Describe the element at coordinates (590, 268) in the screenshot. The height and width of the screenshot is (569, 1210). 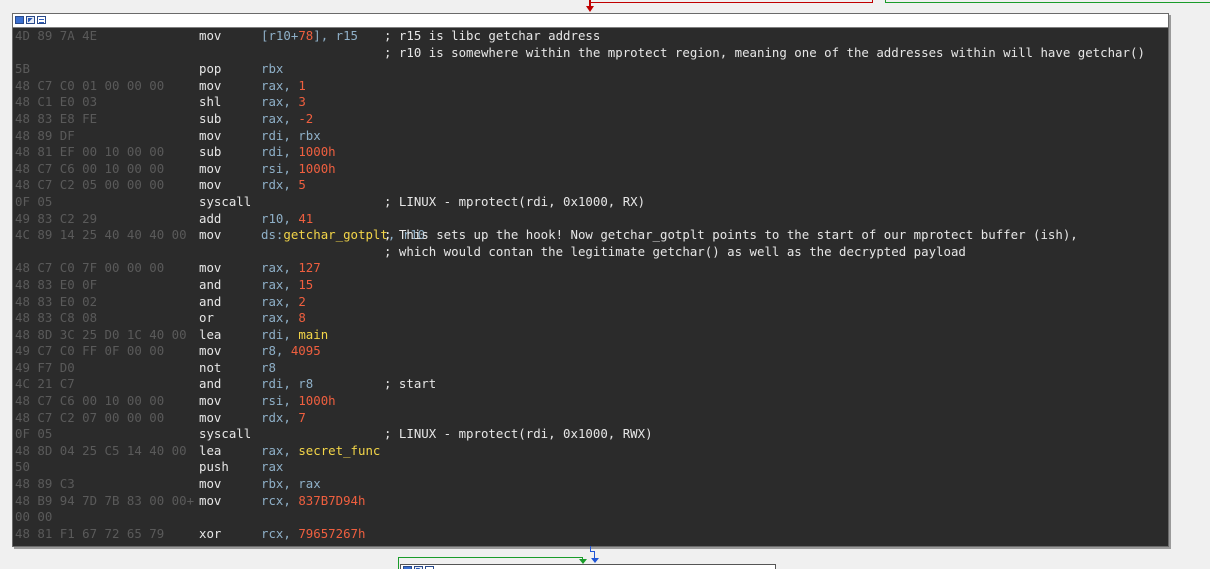
I see `instruction-row: 48 C7 C0 7F 00 00 00 mov rax, 127` at that location.